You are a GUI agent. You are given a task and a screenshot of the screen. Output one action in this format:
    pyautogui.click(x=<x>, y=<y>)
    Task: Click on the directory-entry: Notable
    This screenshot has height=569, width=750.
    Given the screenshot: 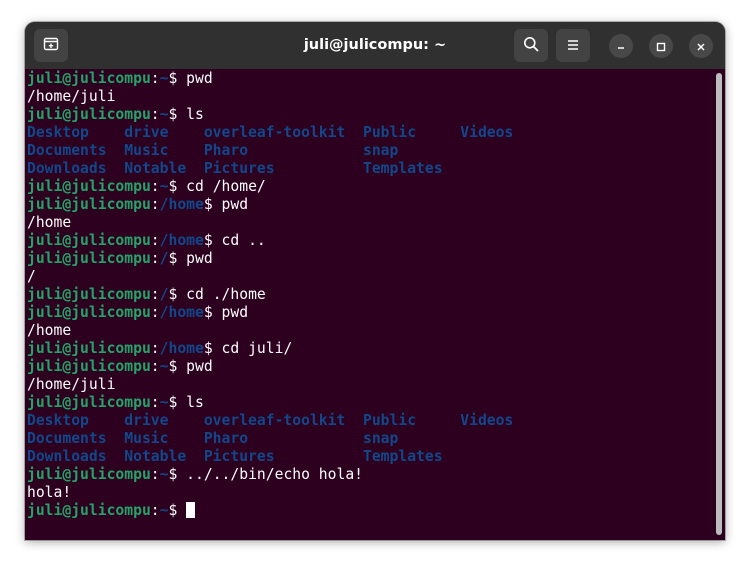 What is the action you would take?
    pyautogui.click(x=155, y=456)
    